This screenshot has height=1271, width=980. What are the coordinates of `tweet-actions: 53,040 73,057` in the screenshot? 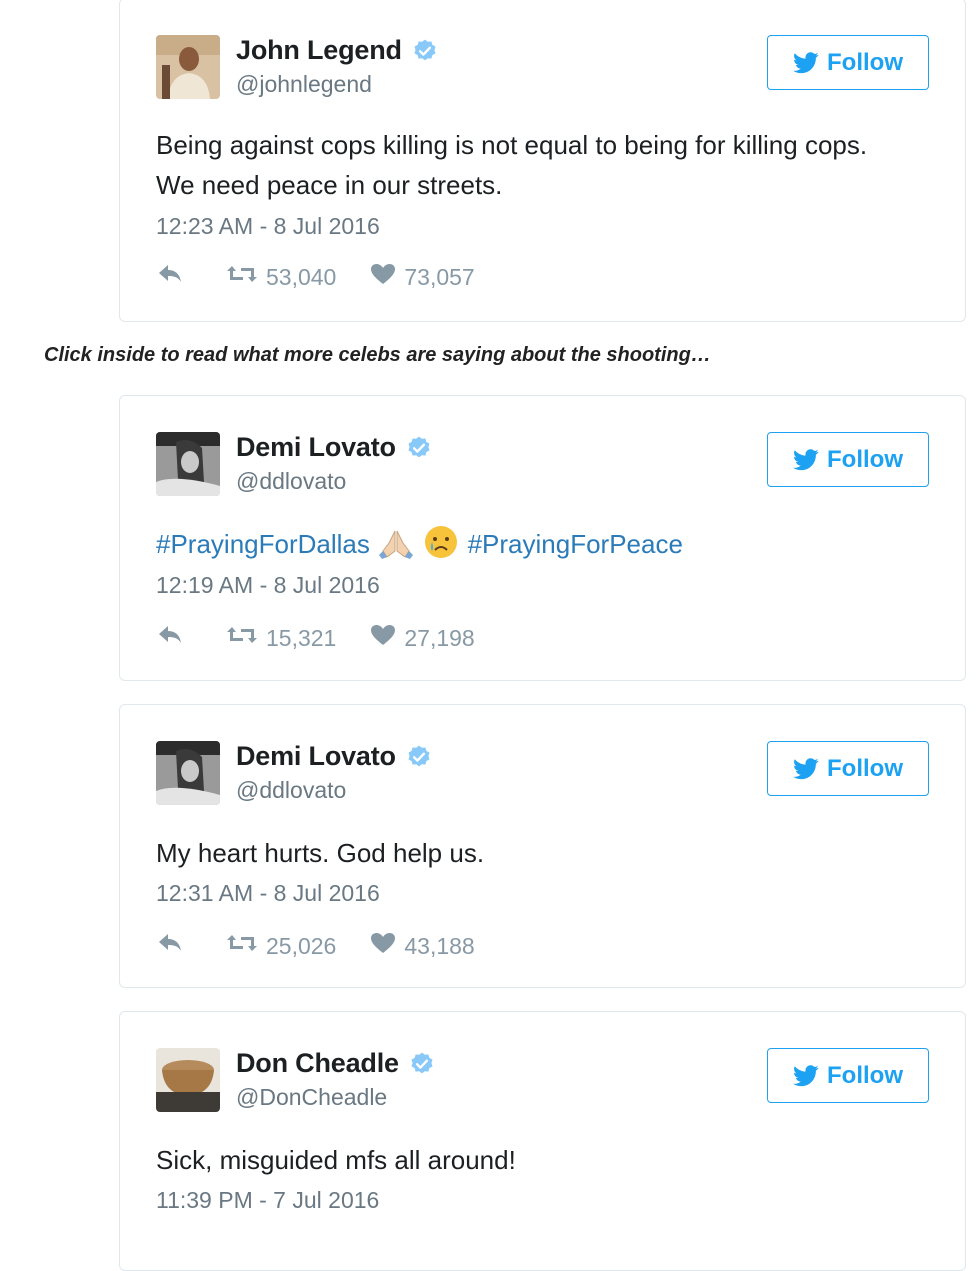 It's located at (332, 277).